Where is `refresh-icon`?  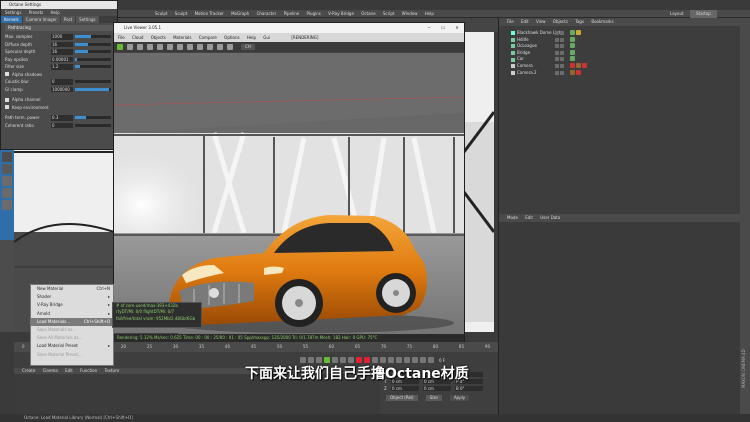
refresh-icon is located at coordinates (160, 47).